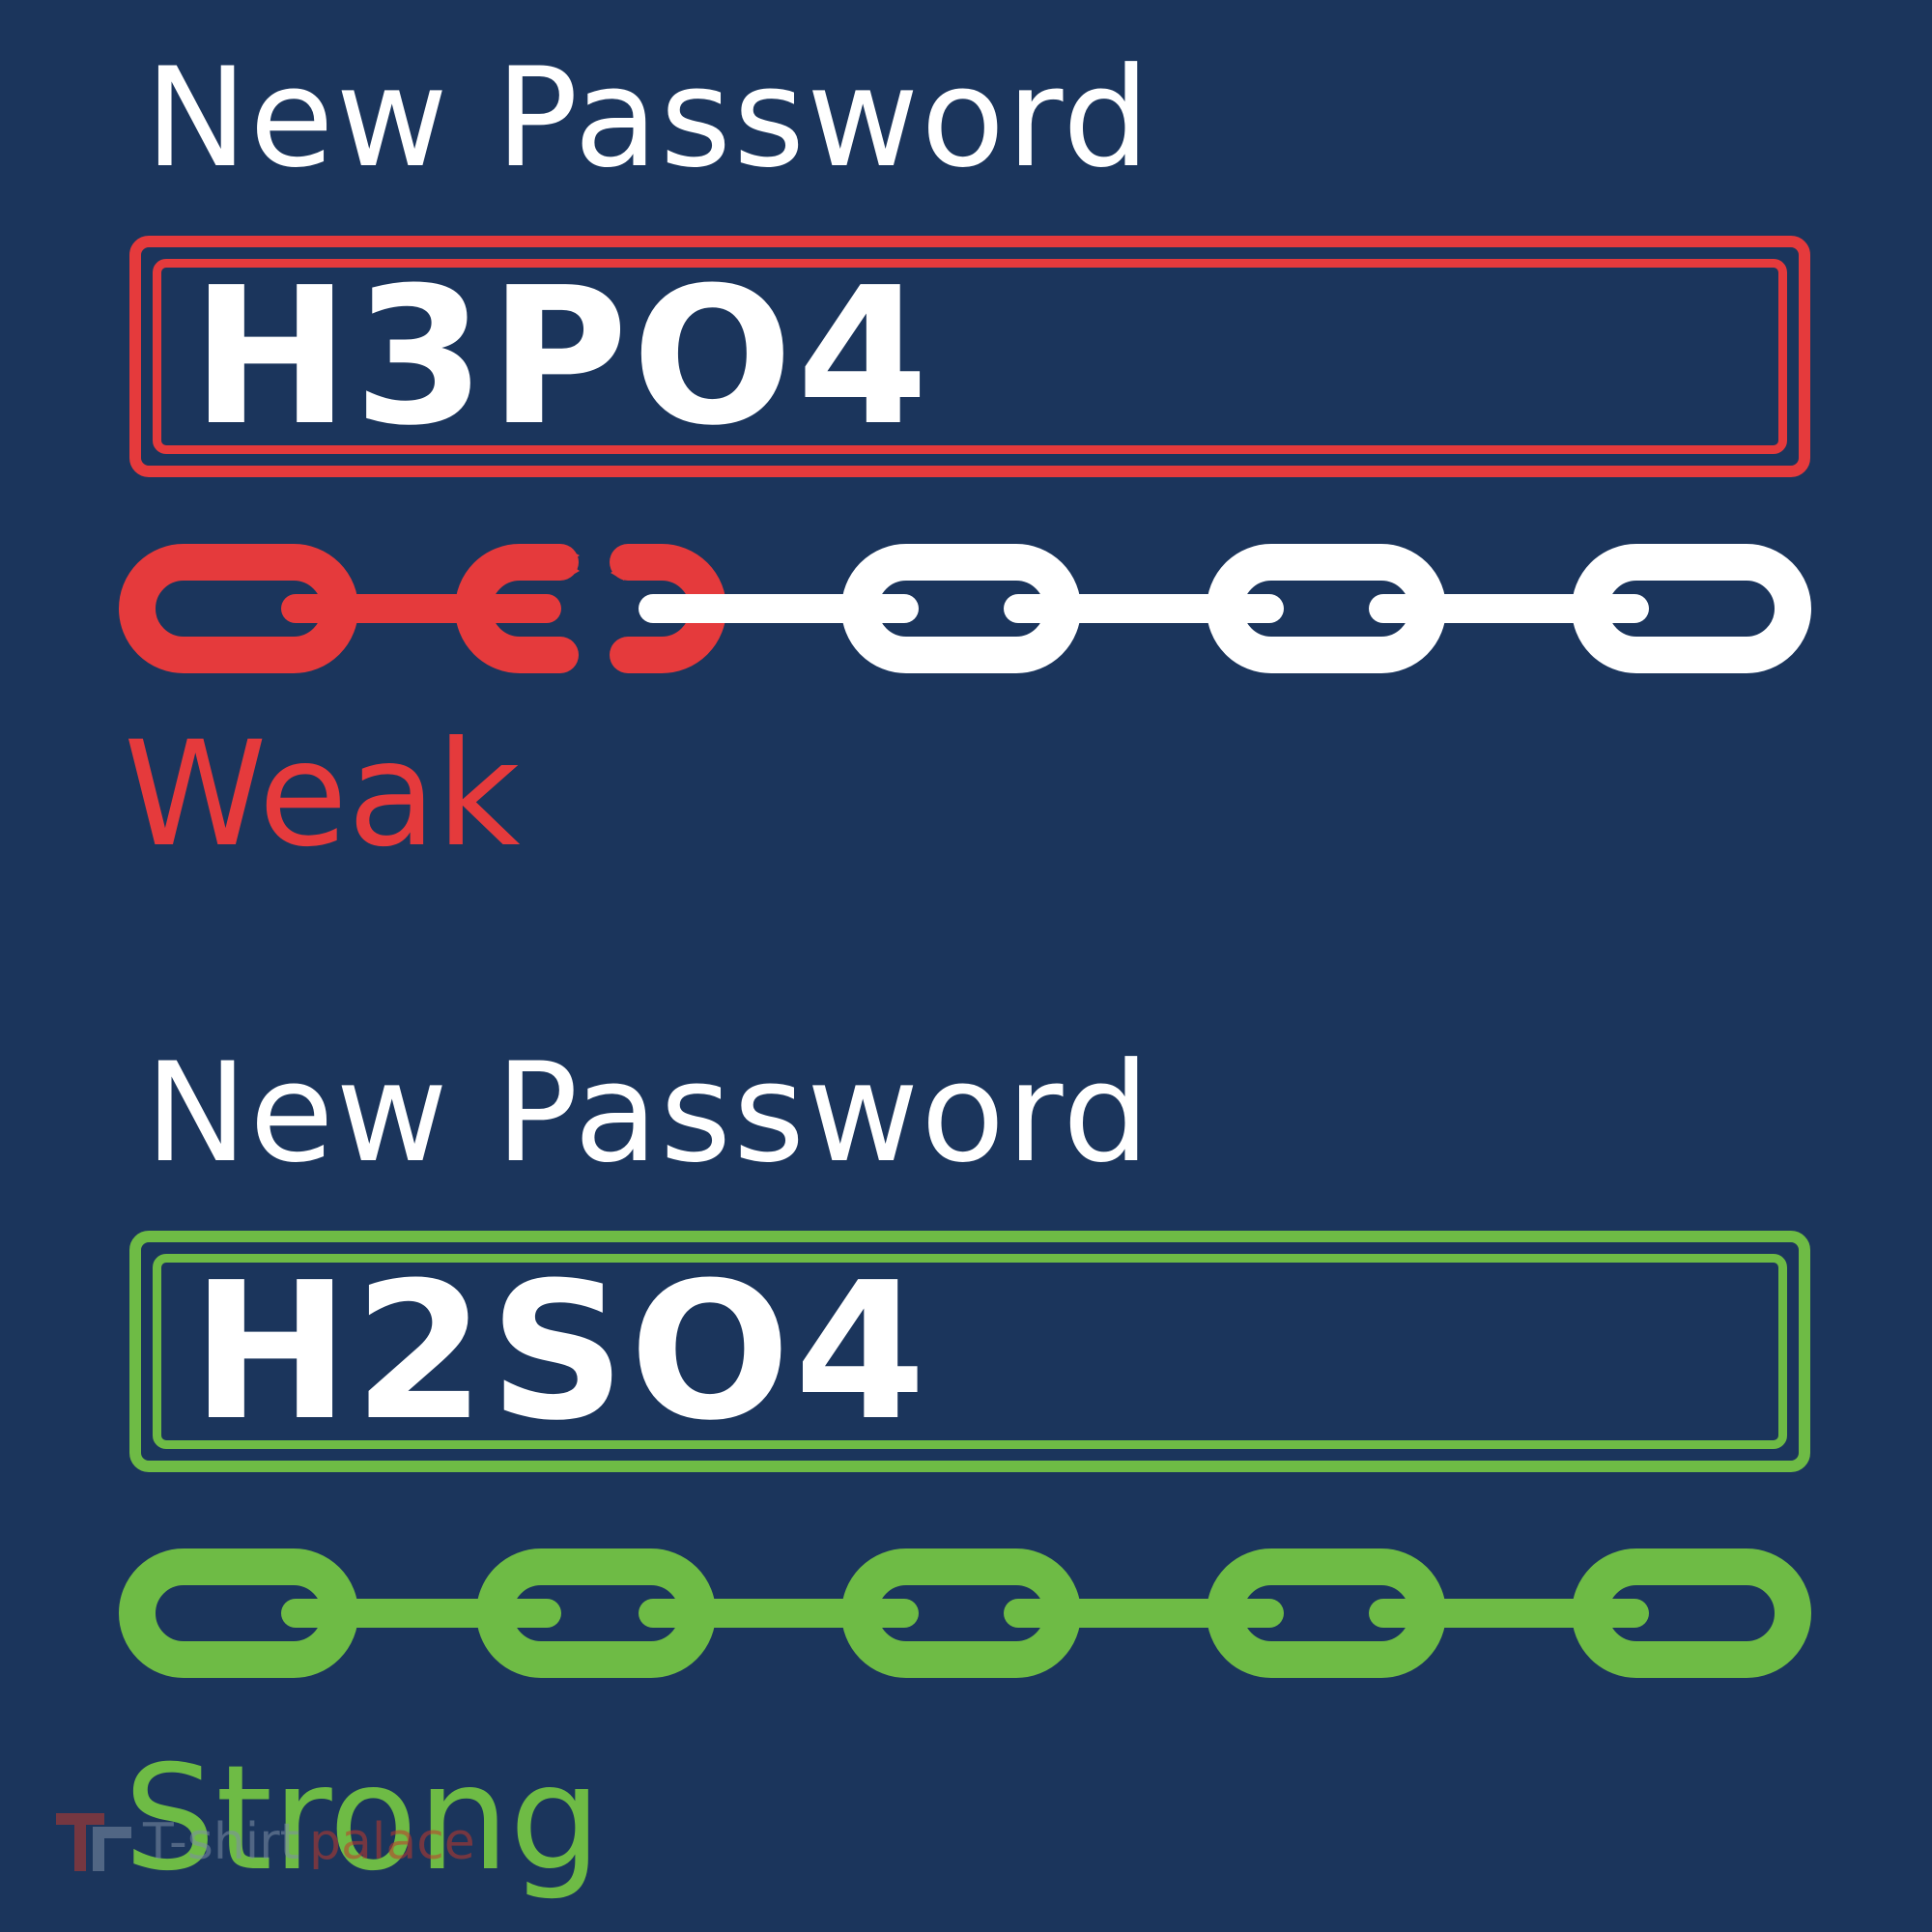 The image size is (1932, 1932). Describe the element at coordinates (562, 357) in the screenshot. I see `password-value-weak: H3PO4` at that location.